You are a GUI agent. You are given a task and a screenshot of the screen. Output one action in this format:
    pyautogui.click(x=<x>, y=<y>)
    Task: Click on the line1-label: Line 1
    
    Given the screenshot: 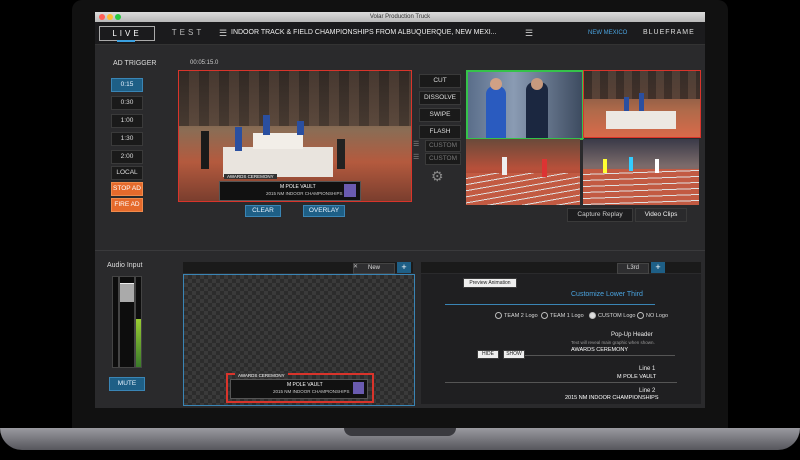 What is the action you would take?
    pyautogui.click(x=647, y=369)
    